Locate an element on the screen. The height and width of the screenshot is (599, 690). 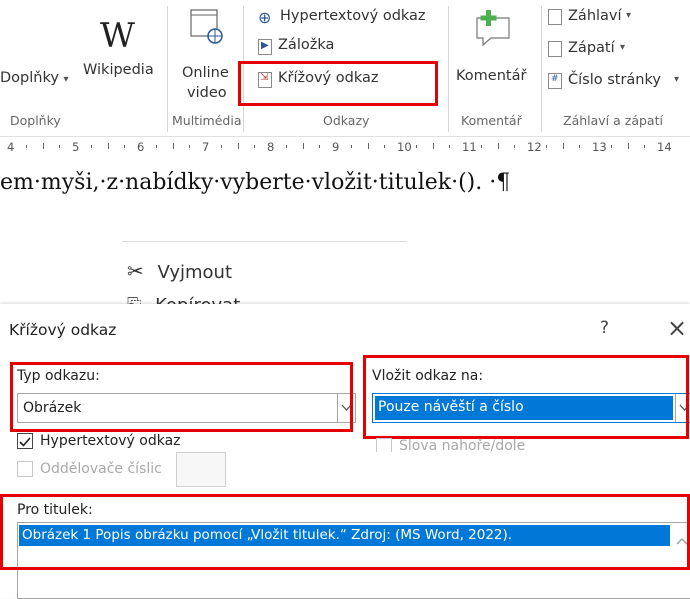
hash-icon: # is located at coordinates (555, 79).